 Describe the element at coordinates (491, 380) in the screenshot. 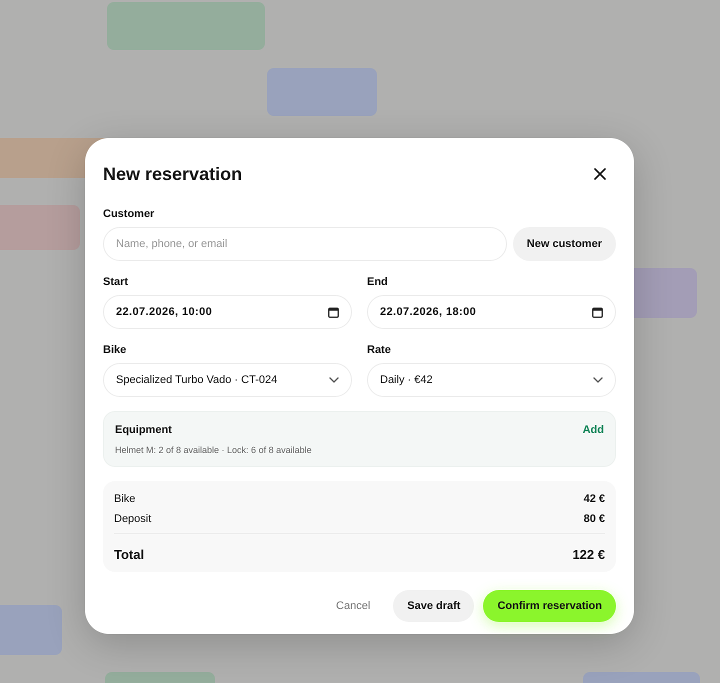

I see `rate-dropdown: Daily · €42` at that location.